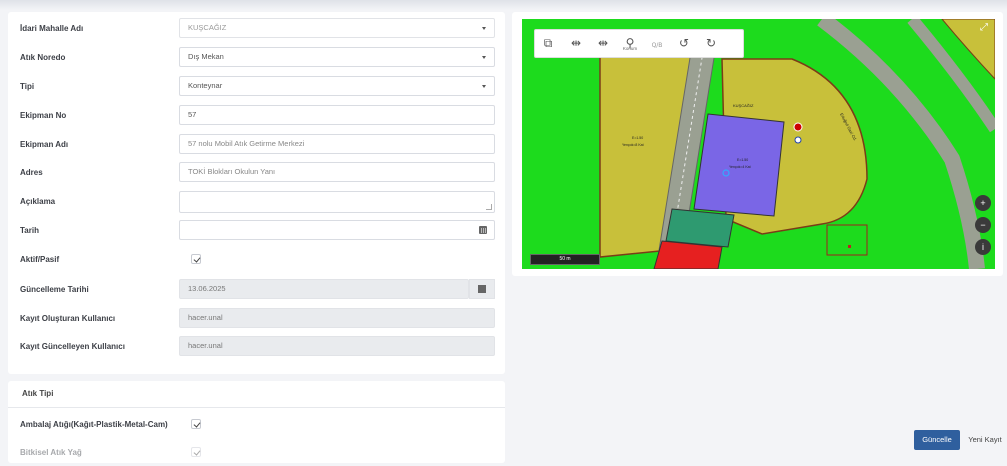 The image size is (1007, 466). Describe the element at coordinates (503, 5) in the screenshot. I see `top-bar` at that location.